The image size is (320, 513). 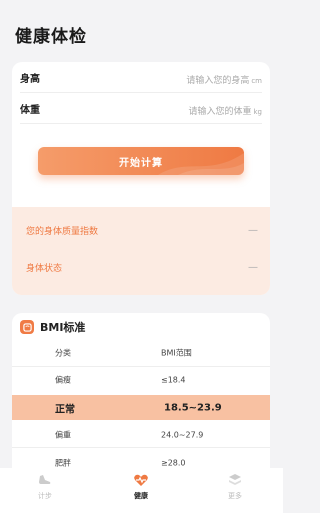 What do you see at coordinates (193, 407) in the screenshot?
I see `row-range: 18.5~23.9` at bounding box center [193, 407].